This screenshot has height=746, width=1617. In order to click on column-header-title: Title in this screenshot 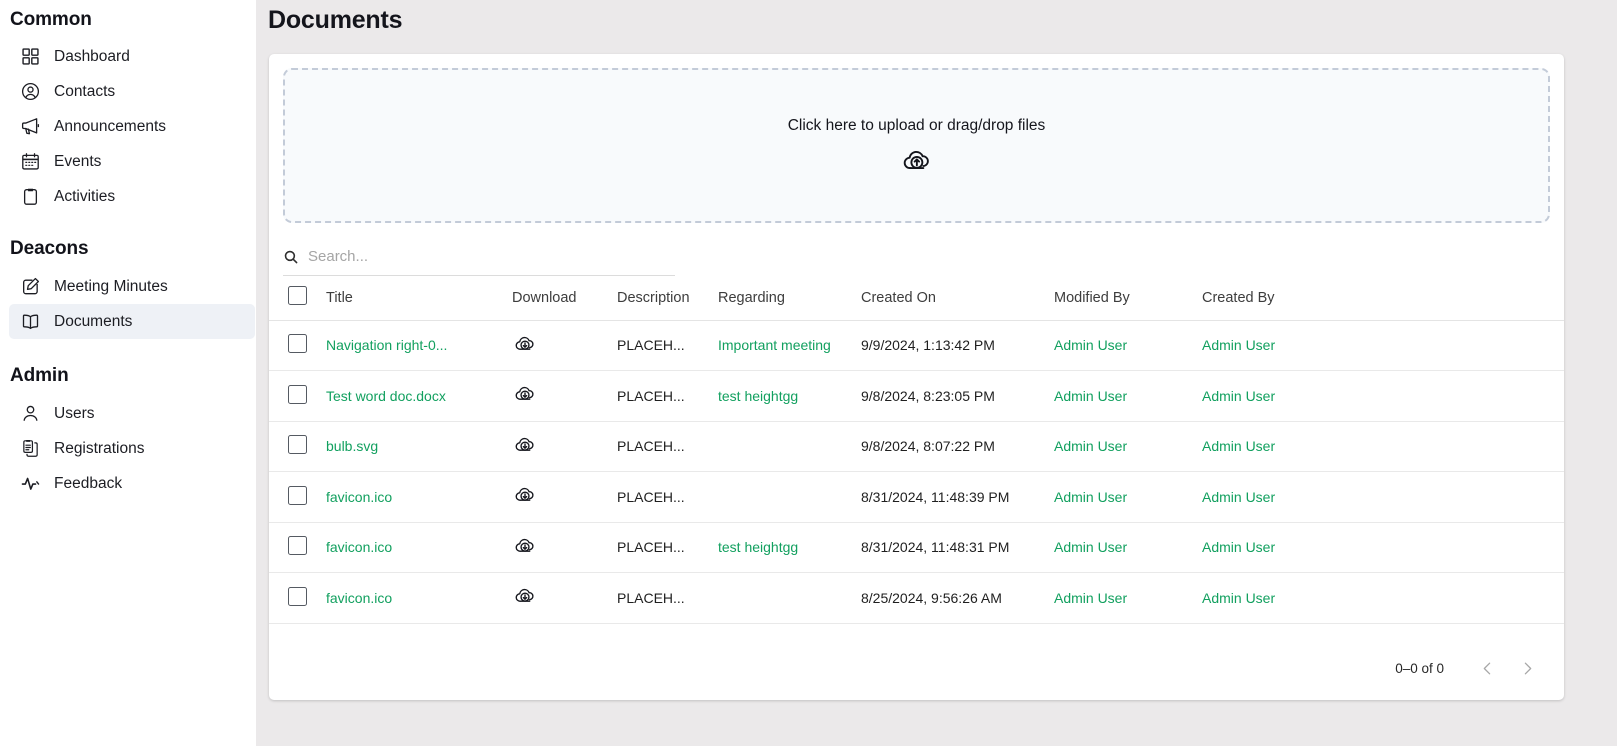, I will do `click(419, 298)`.